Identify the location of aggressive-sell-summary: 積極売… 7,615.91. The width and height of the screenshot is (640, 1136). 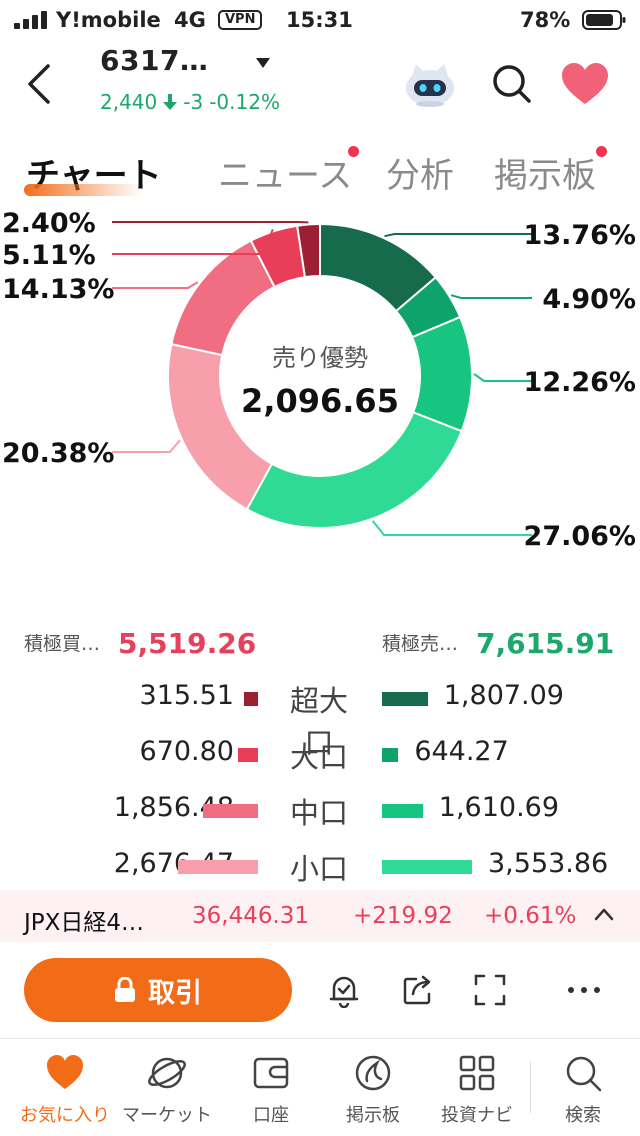
(498, 642).